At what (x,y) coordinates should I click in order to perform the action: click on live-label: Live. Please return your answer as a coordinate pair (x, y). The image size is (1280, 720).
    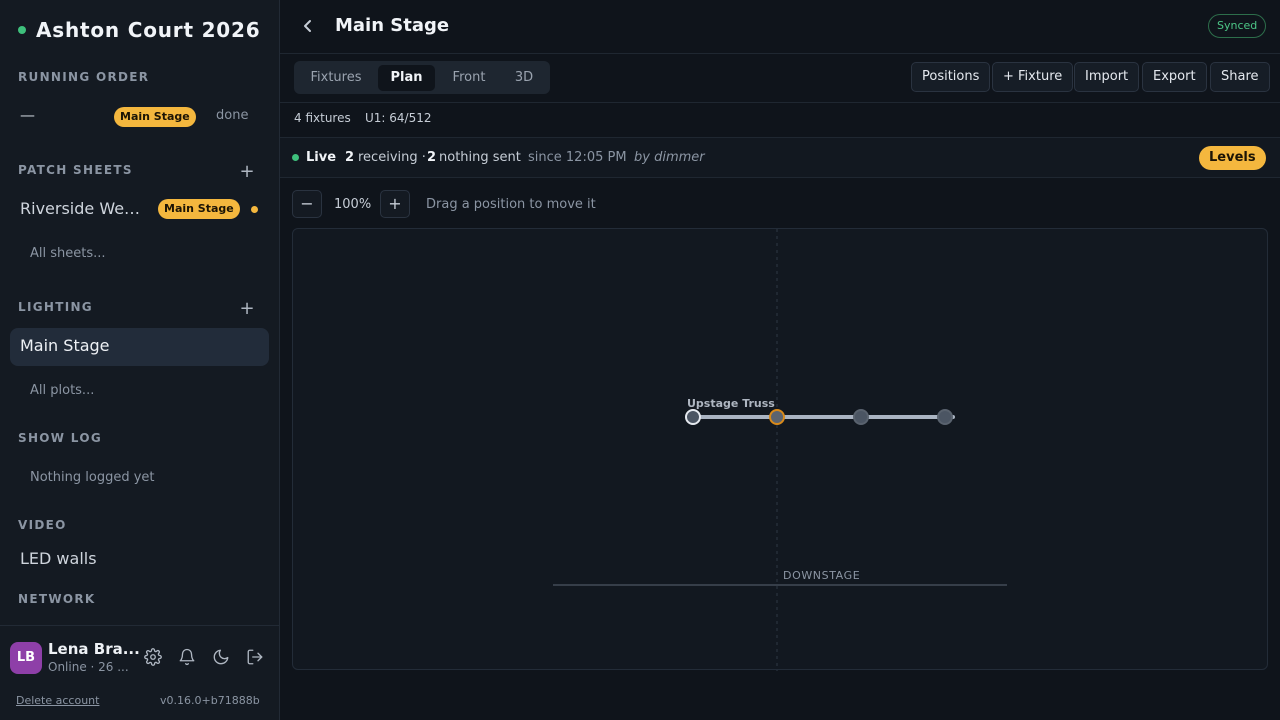
    Looking at the image, I should click on (321, 157).